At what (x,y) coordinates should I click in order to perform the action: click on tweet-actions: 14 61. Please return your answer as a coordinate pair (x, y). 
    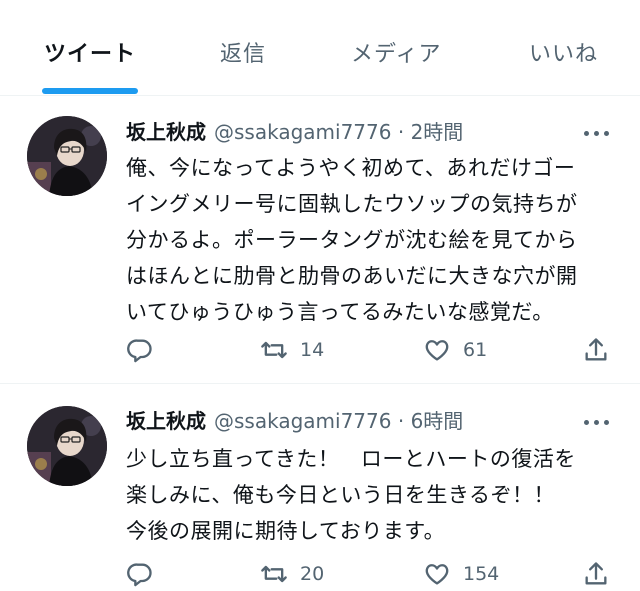
    Looking at the image, I should click on (371, 350).